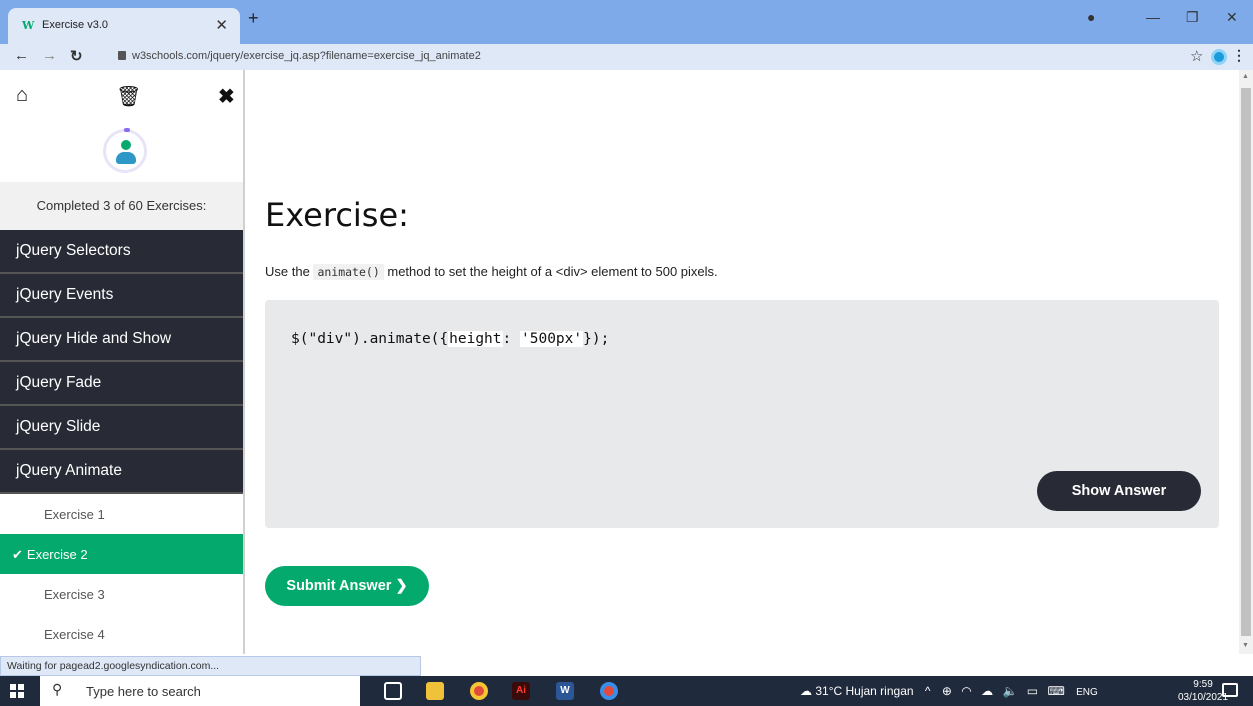 The width and height of the screenshot is (1253, 706). What do you see at coordinates (221, 25) in the screenshot?
I see `tab-close-icon: ✕` at bounding box center [221, 25].